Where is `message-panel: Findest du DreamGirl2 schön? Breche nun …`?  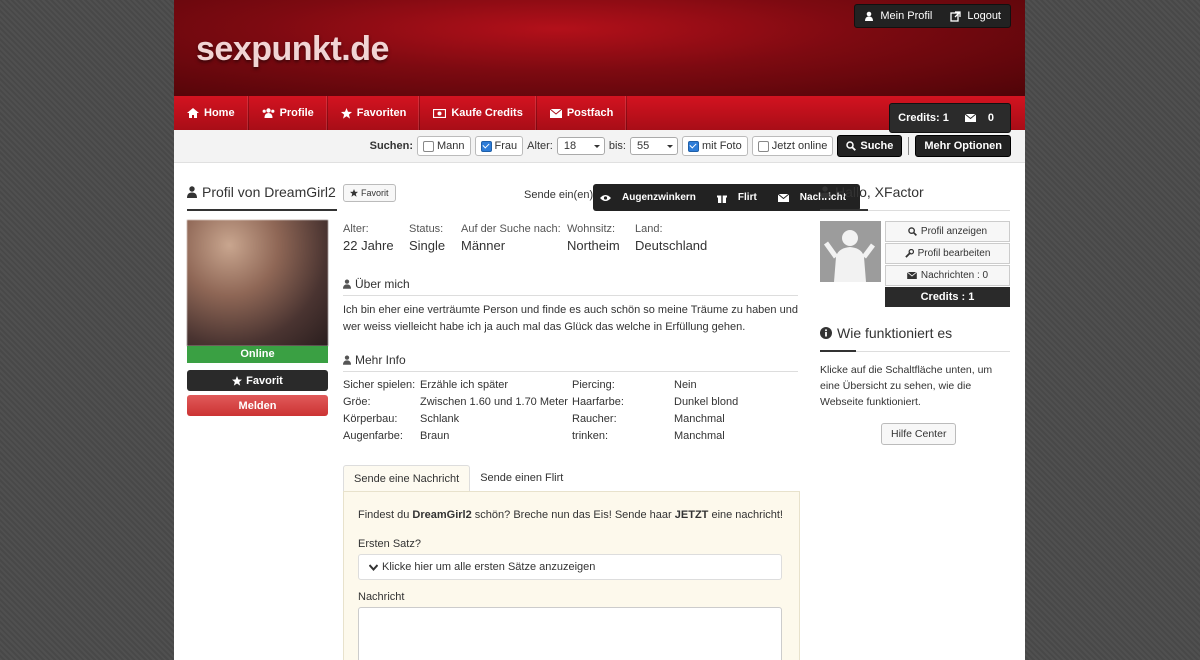 message-panel: Findest du DreamGirl2 schön? Breche nun … is located at coordinates (571, 575).